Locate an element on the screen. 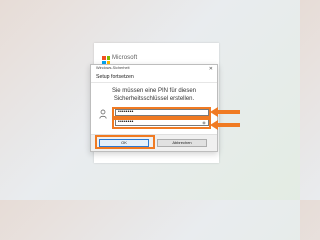  pin-confirm-input-value: •••••••• is located at coordinates (126, 122).